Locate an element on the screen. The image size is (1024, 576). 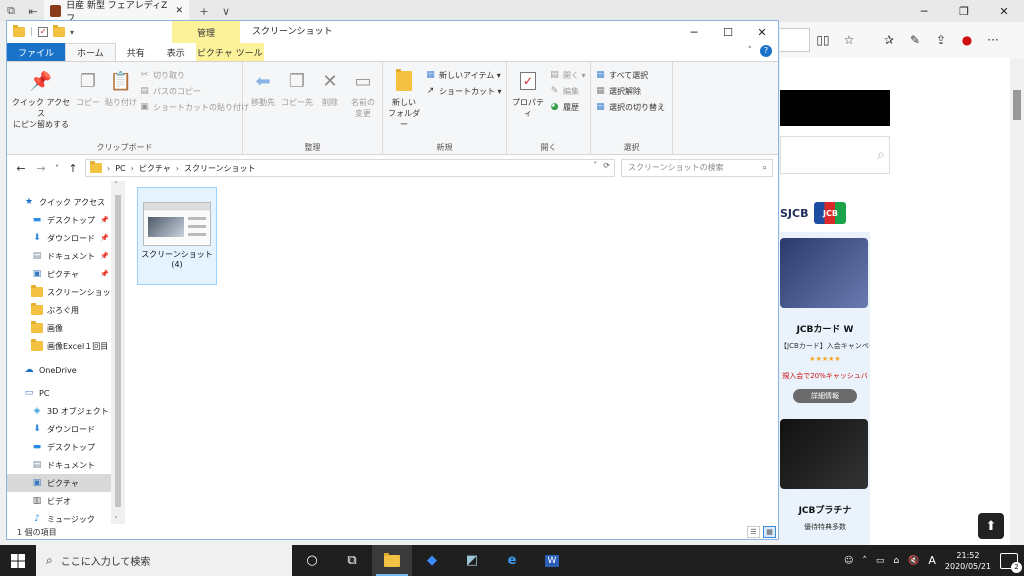
new-folder-button: 新しい フォルダー is located at coordinates (404, 99).